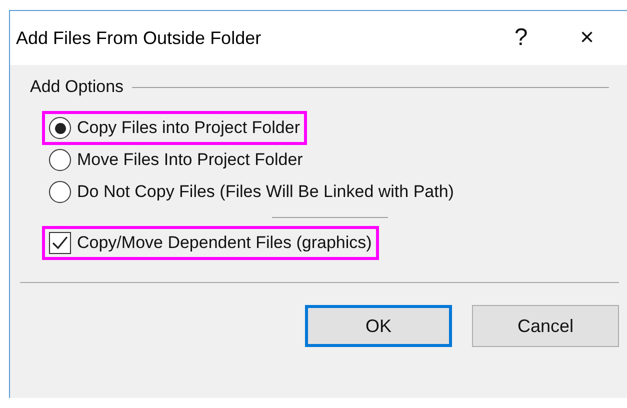 The width and height of the screenshot is (627, 408). Describe the element at coordinates (77, 87) in the screenshot. I see `group-title: Add Options` at that location.